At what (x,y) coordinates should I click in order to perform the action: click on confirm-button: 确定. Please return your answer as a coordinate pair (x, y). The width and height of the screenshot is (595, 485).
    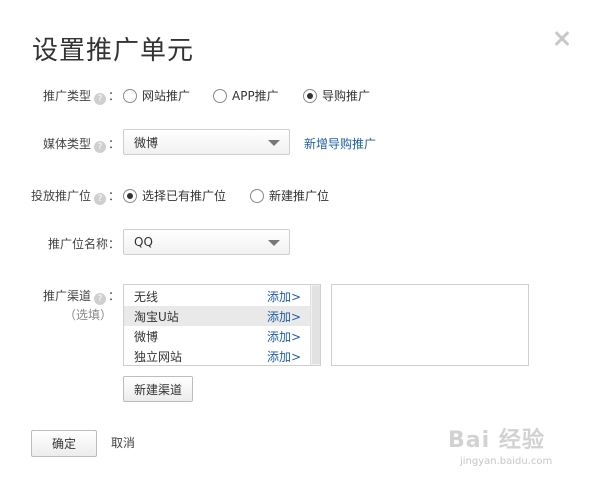
    Looking at the image, I should click on (64, 443).